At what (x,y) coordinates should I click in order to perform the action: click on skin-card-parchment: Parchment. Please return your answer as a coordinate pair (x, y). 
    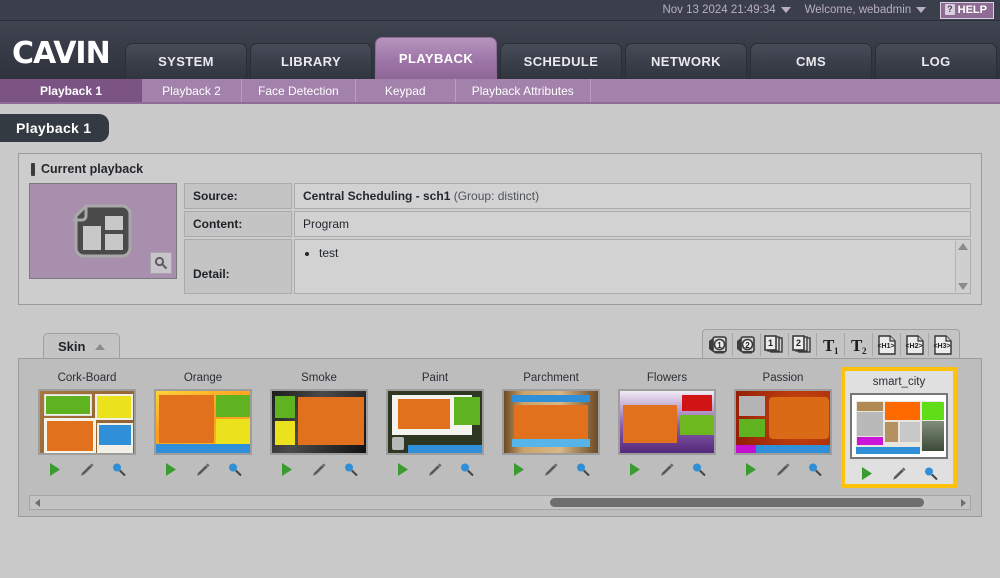
    Looking at the image, I should click on (551, 427).